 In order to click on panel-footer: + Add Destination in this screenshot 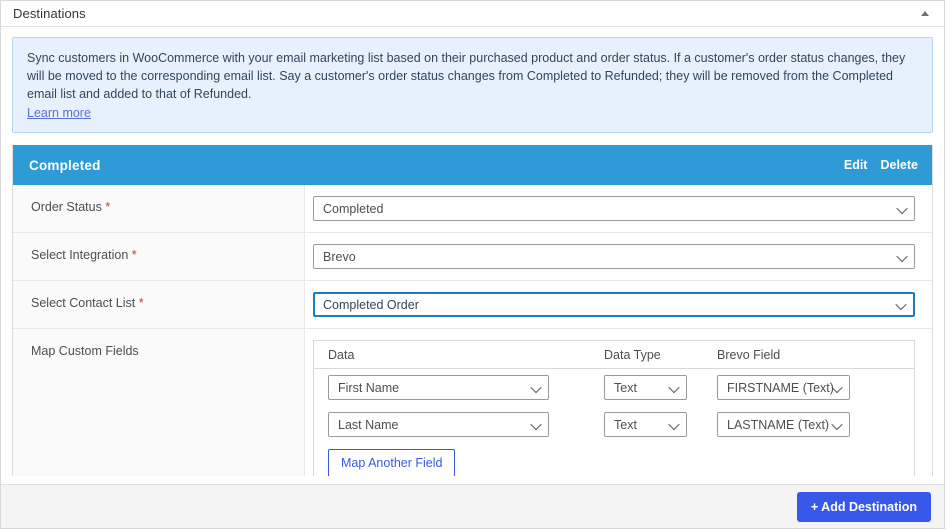, I will do `click(472, 506)`.